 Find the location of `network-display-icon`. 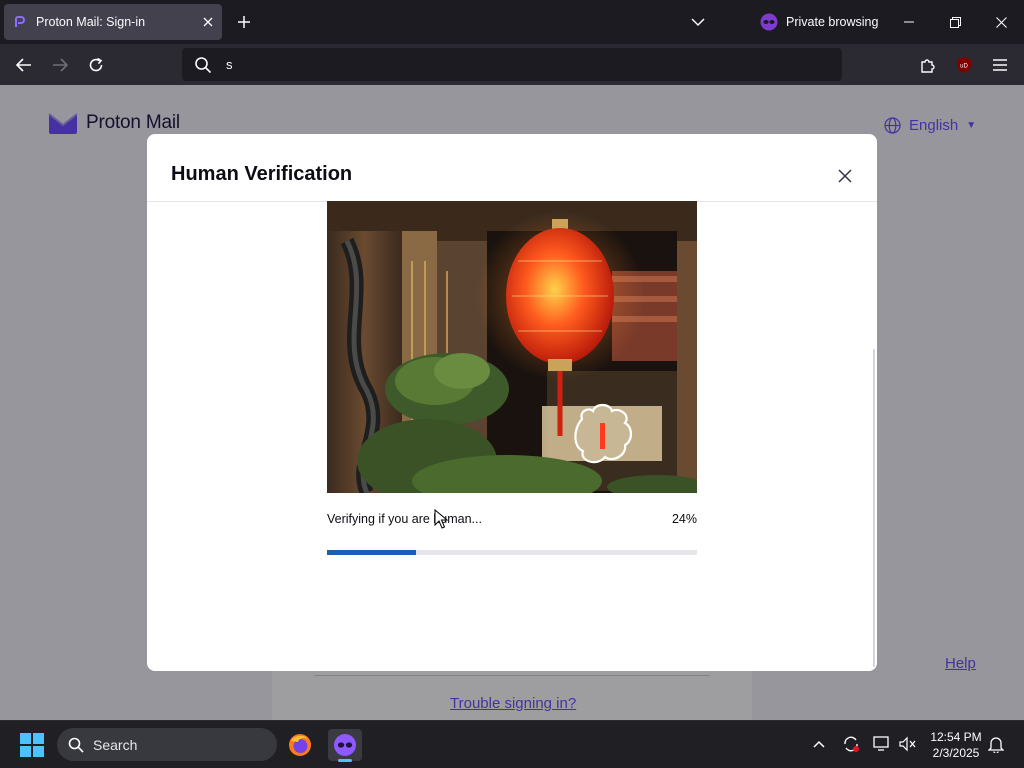

network-display-icon is located at coordinates (882, 744).